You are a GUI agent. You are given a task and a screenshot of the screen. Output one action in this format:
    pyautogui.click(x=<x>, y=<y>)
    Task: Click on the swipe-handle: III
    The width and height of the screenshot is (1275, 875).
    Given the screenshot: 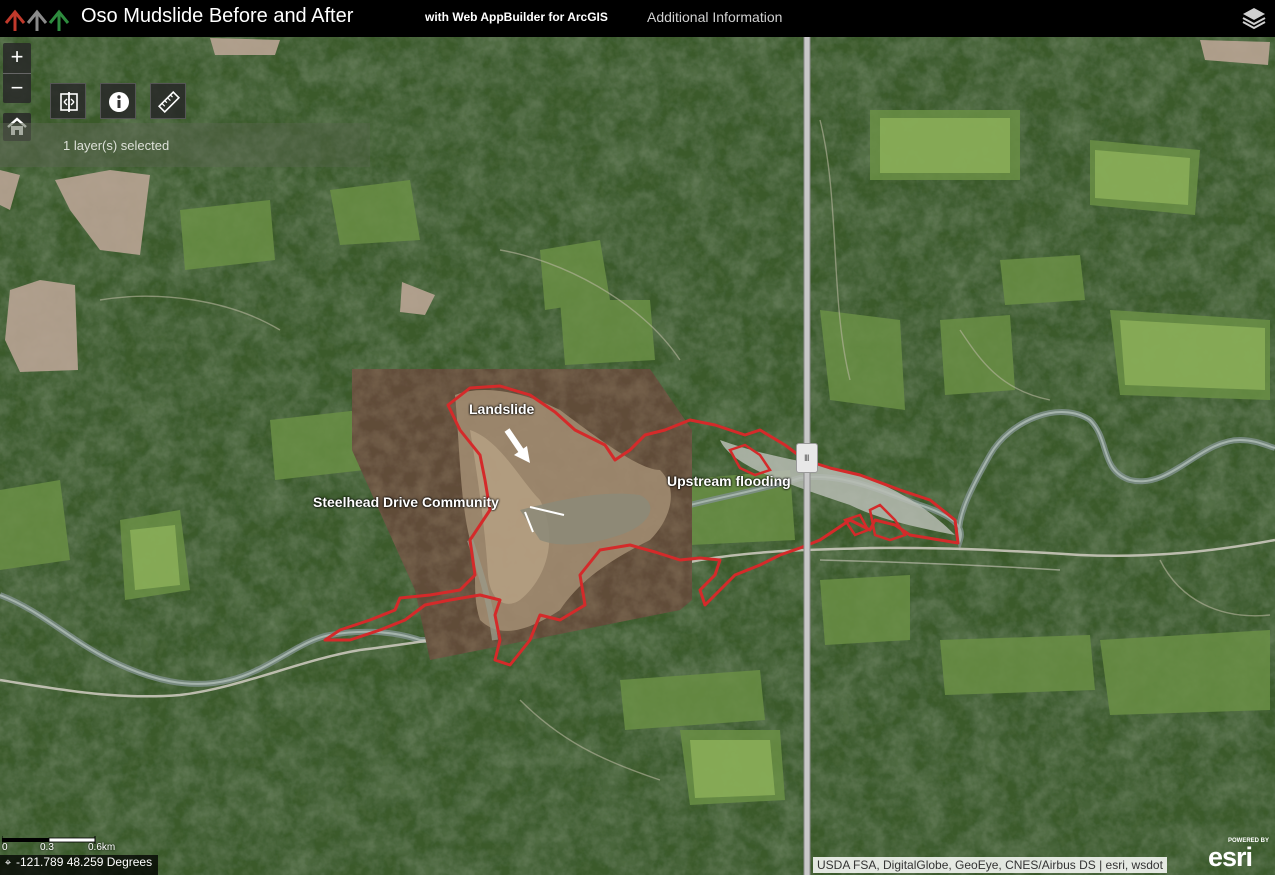 What is the action you would take?
    pyautogui.click(x=807, y=458)
    